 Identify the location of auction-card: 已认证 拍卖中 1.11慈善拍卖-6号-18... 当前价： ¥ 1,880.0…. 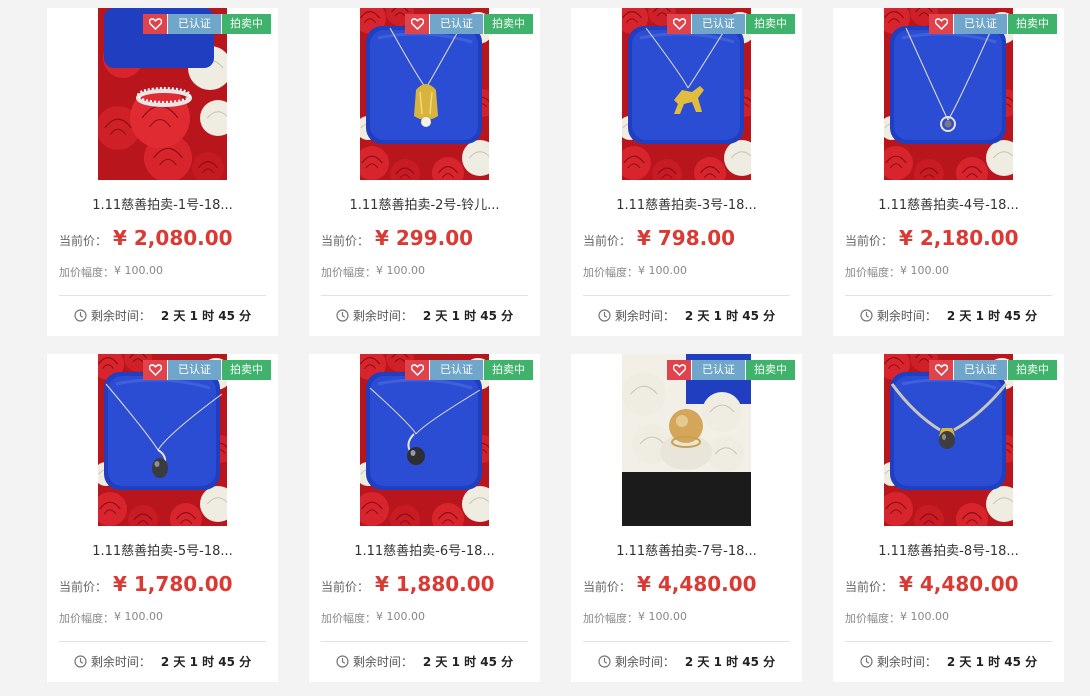
(424, 518).